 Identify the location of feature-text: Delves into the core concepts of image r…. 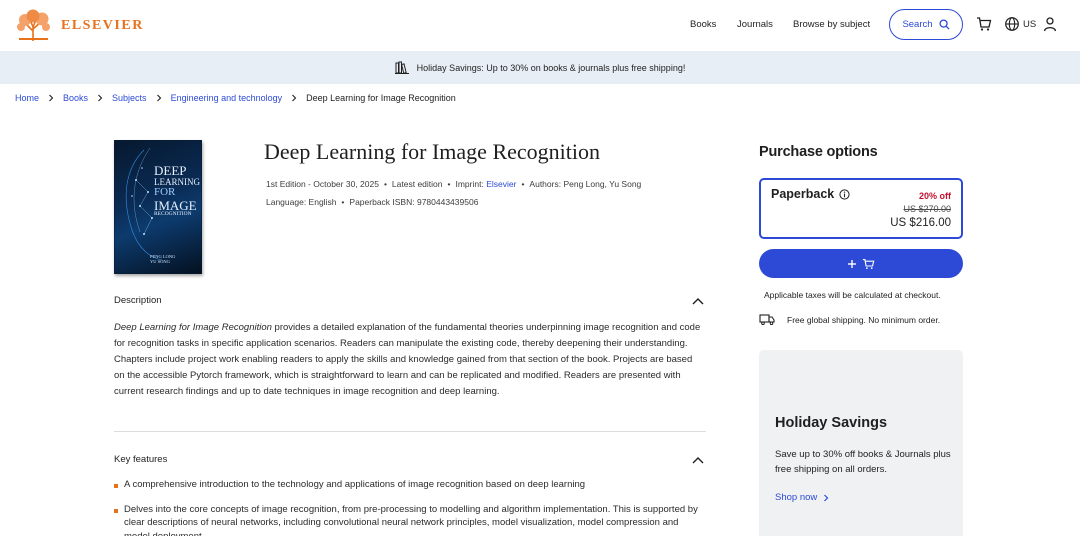
(411, 519).